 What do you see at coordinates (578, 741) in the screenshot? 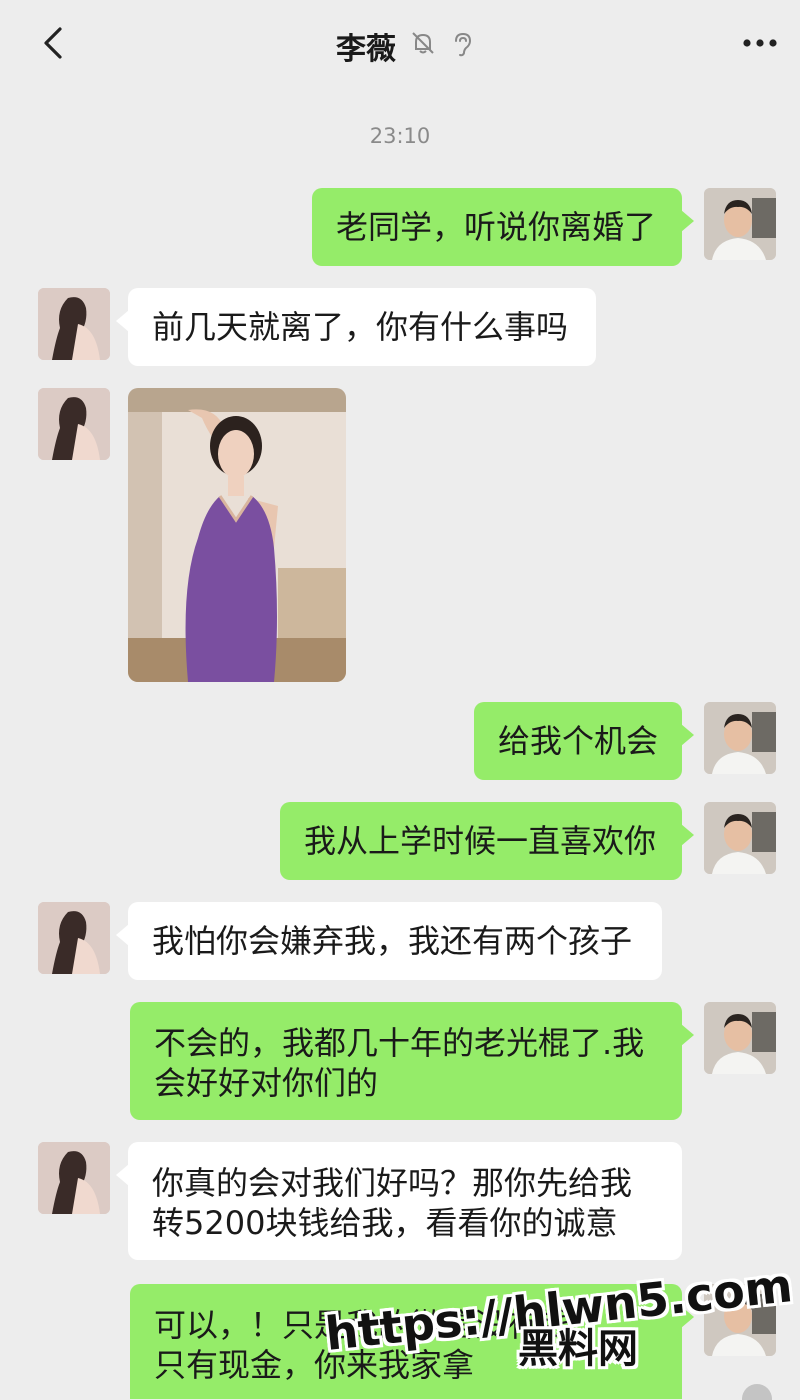
I see `message-text: 给我个机会` at bounding box center [578, 741].